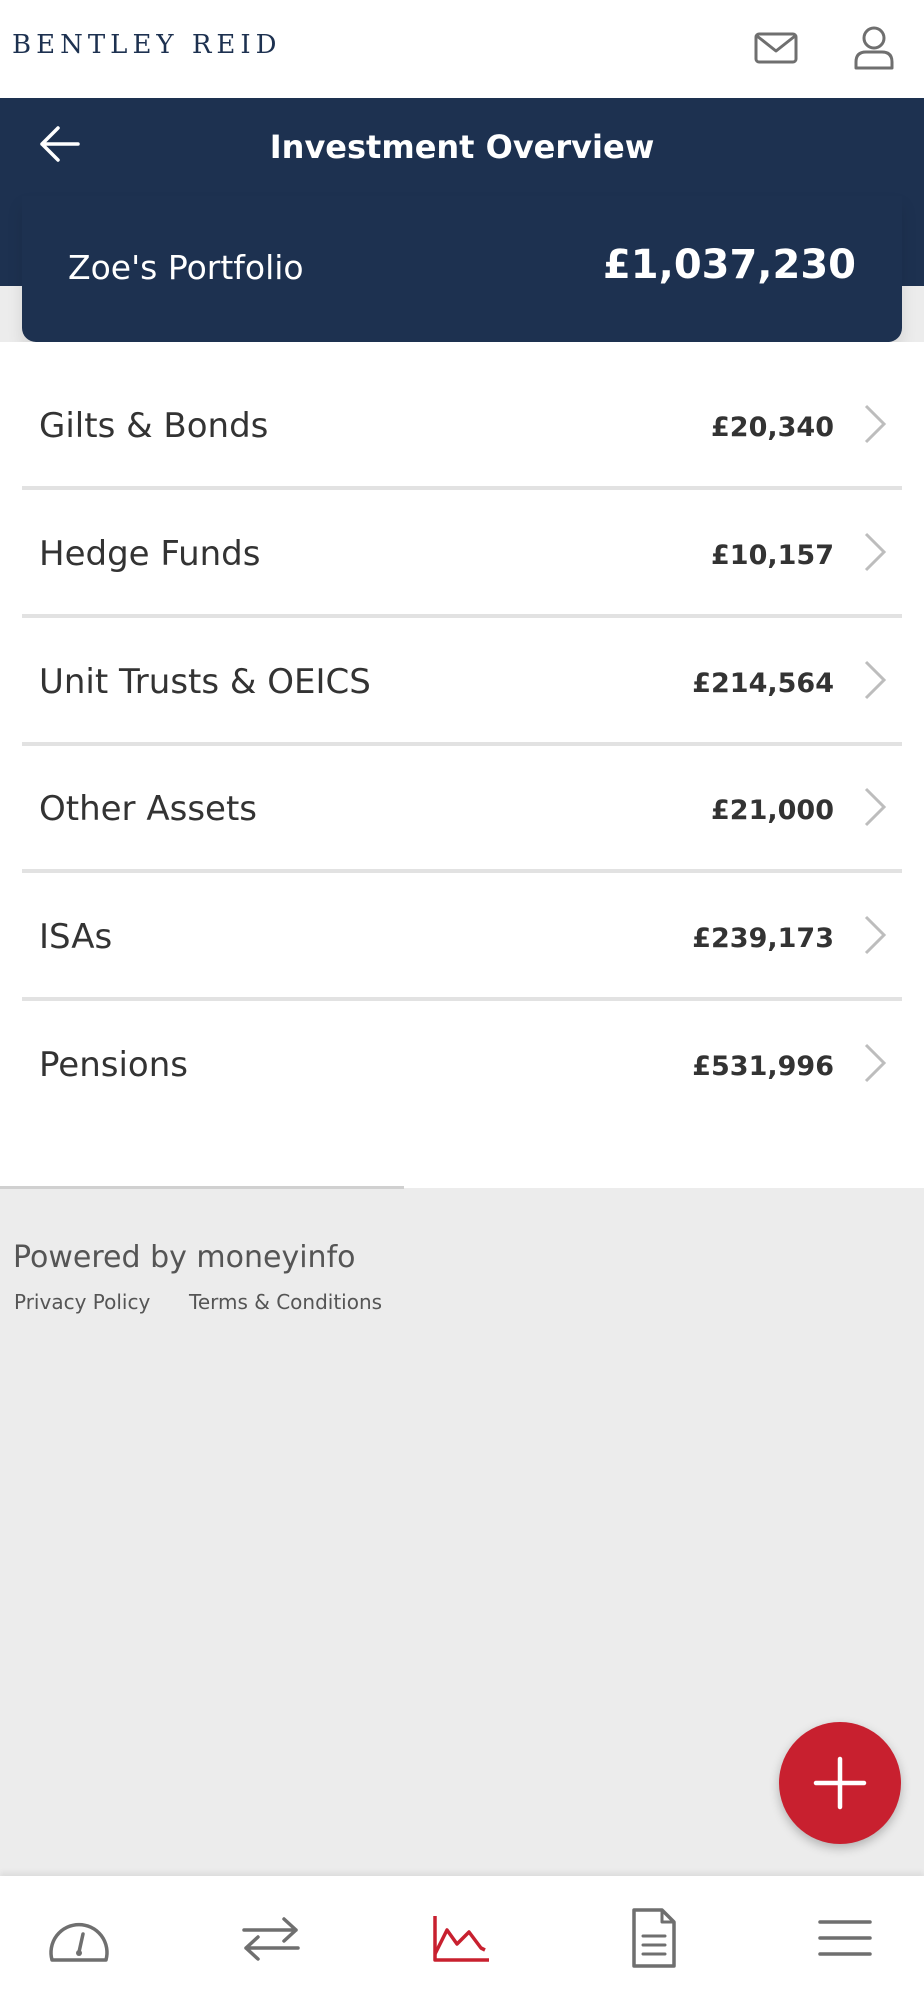 Image resolution: width=924 pixels, height=2000 pixels. What do you see at coordinates (772, 555) in the screenshot?
I see `holding-value: £10,157` at bounding box center [772, 555].